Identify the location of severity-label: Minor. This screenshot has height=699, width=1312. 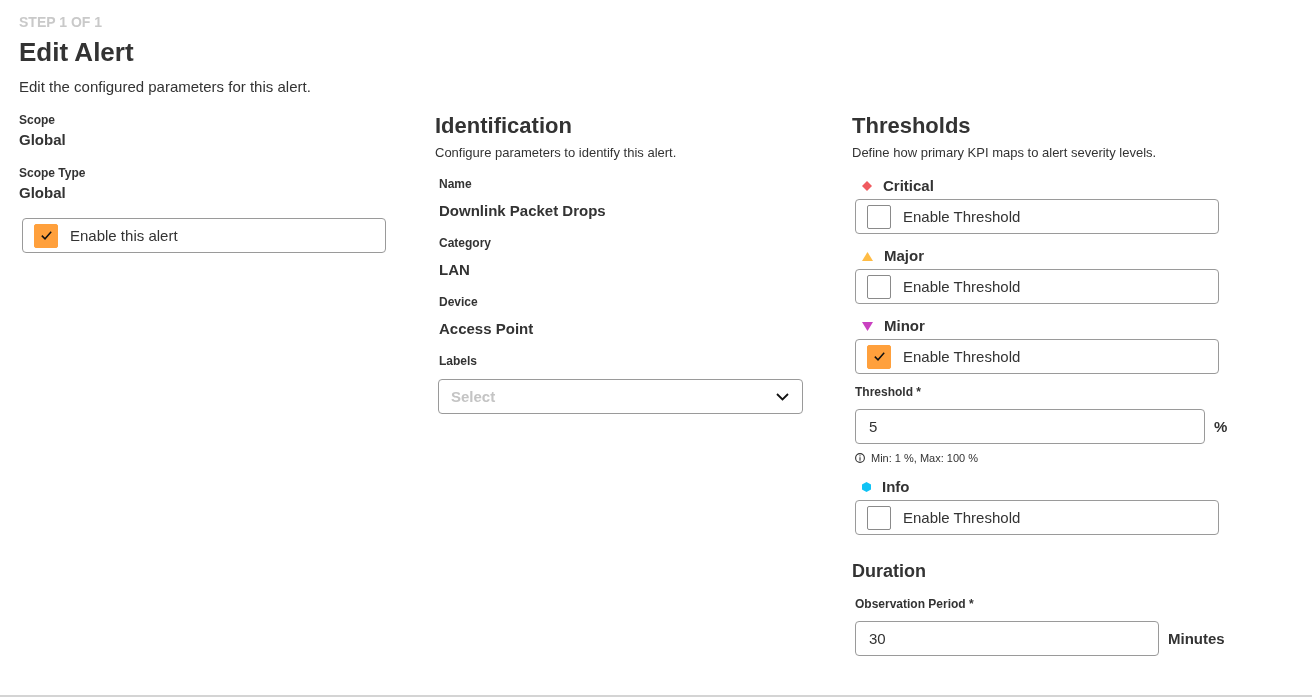
(904, 326).